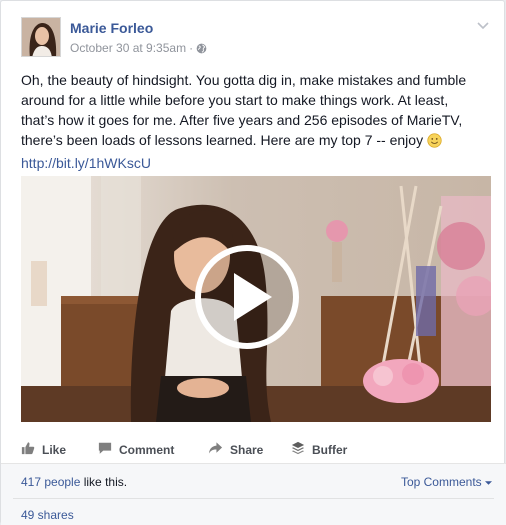 The image size is (506, 525). Describe the element at coordinates (215, 449) in the screenshot. I see `share-arrow-icon` at that location.